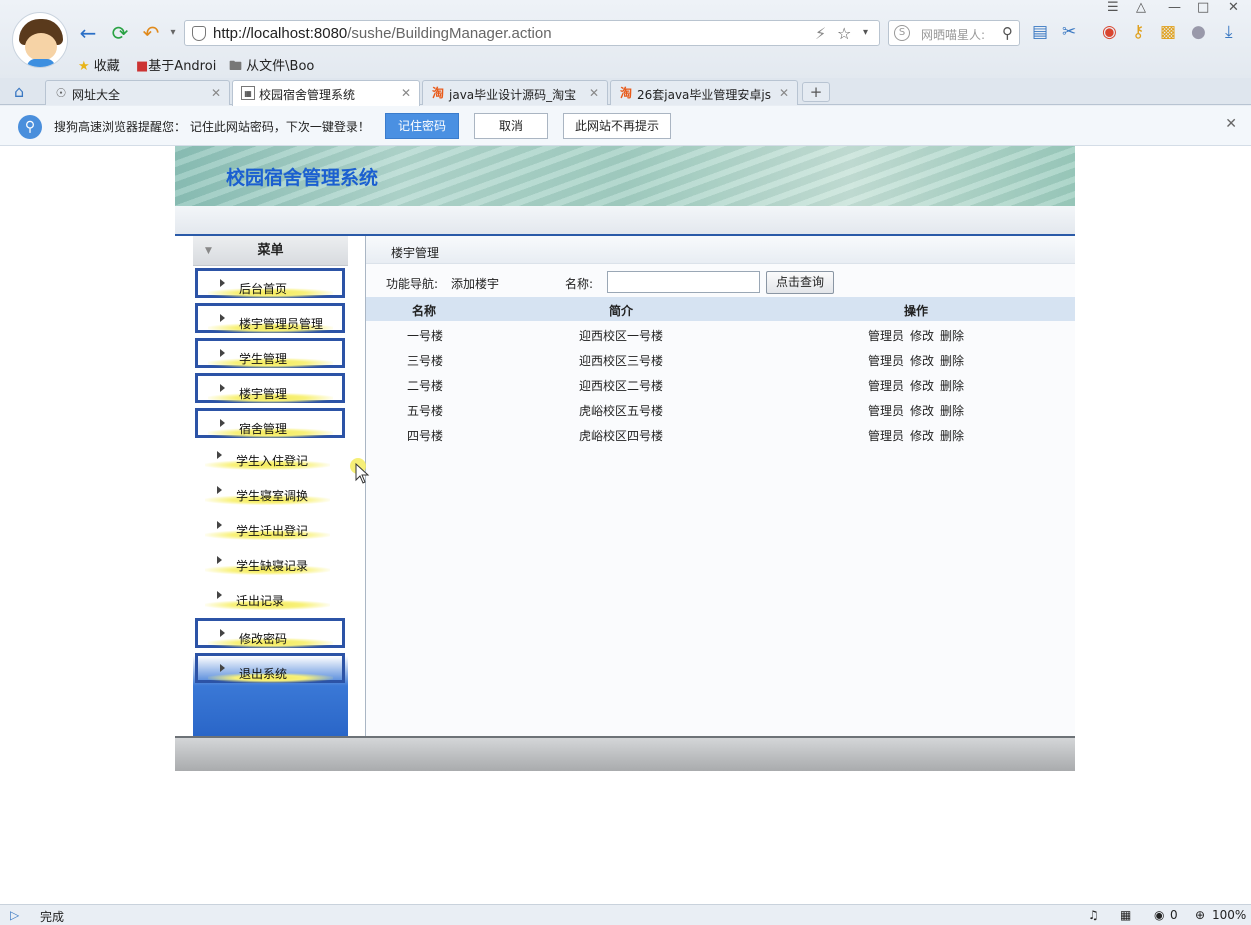 This screenshot has width=1251, height=925. I want to click on sidebar-item: 退出系统, so click(270, 668).